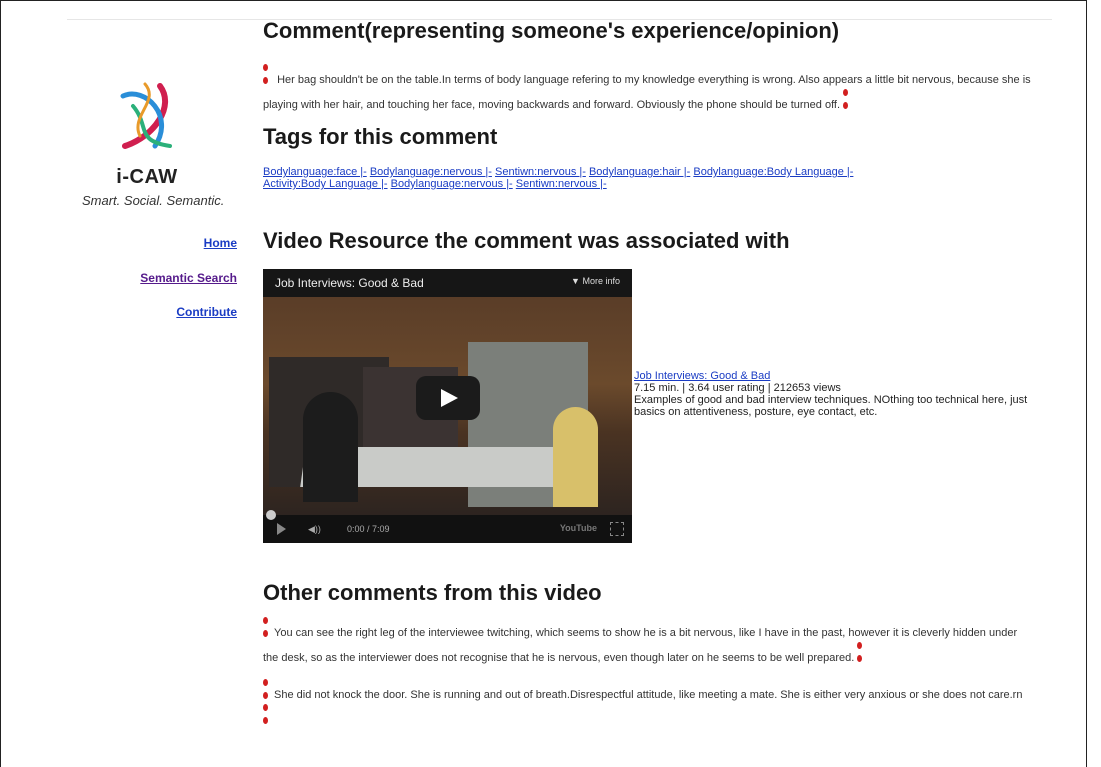  What do you see at coordinates (314, 529) in the screenshot?
I see `volume-icon: ◀))` at bounding box center [314, 529].